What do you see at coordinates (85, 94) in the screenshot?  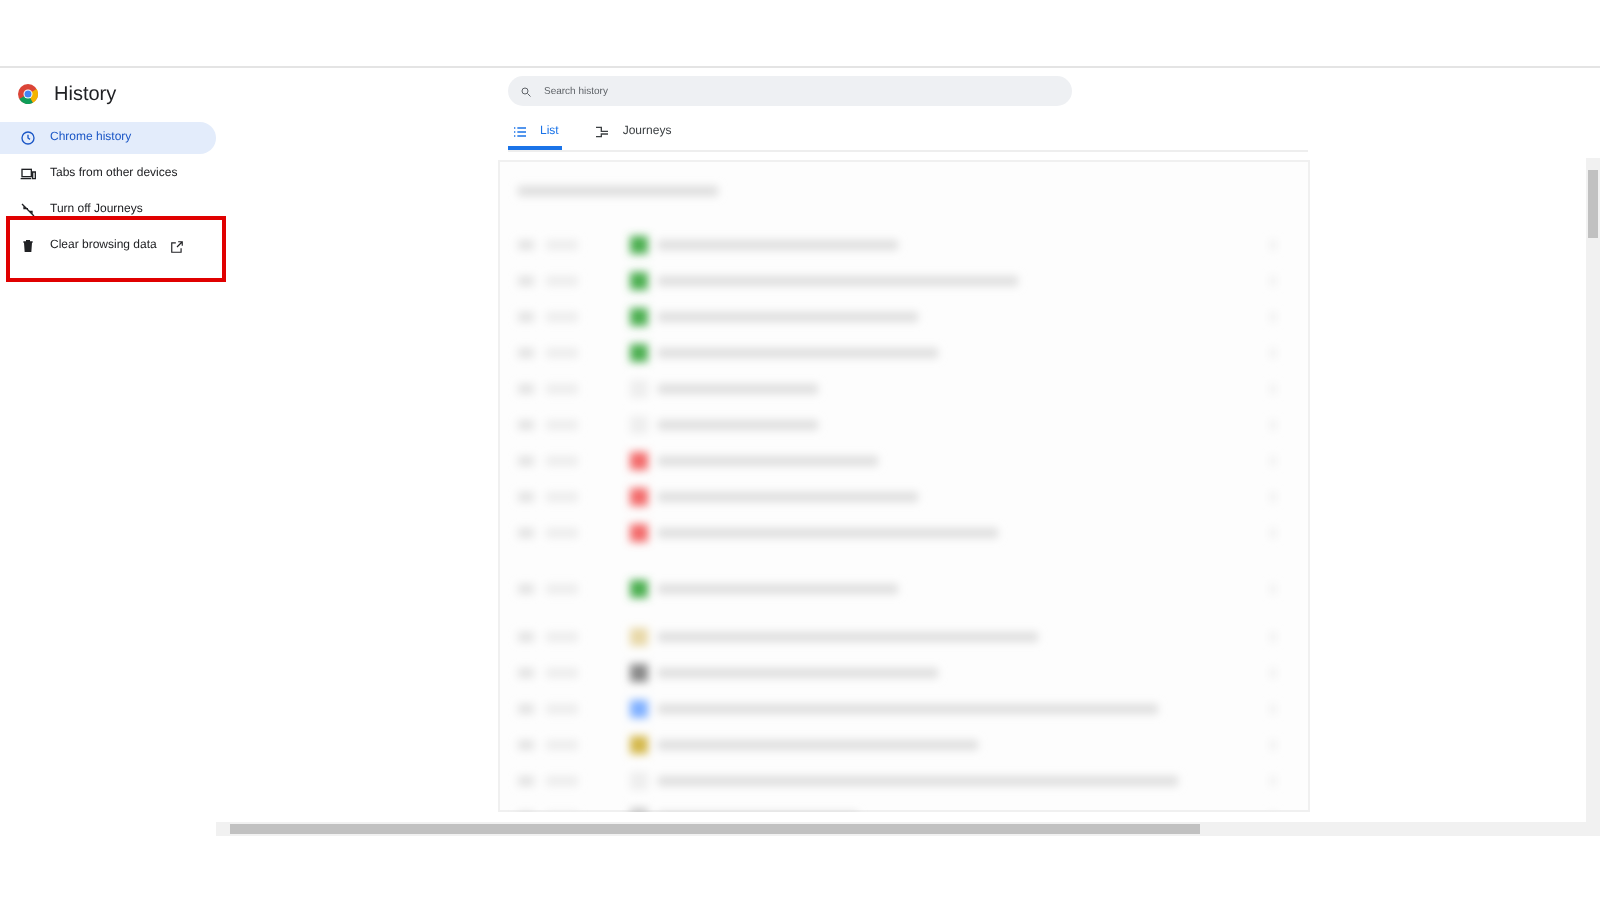 I see `page-title: History` at bounding box center [85, 94].